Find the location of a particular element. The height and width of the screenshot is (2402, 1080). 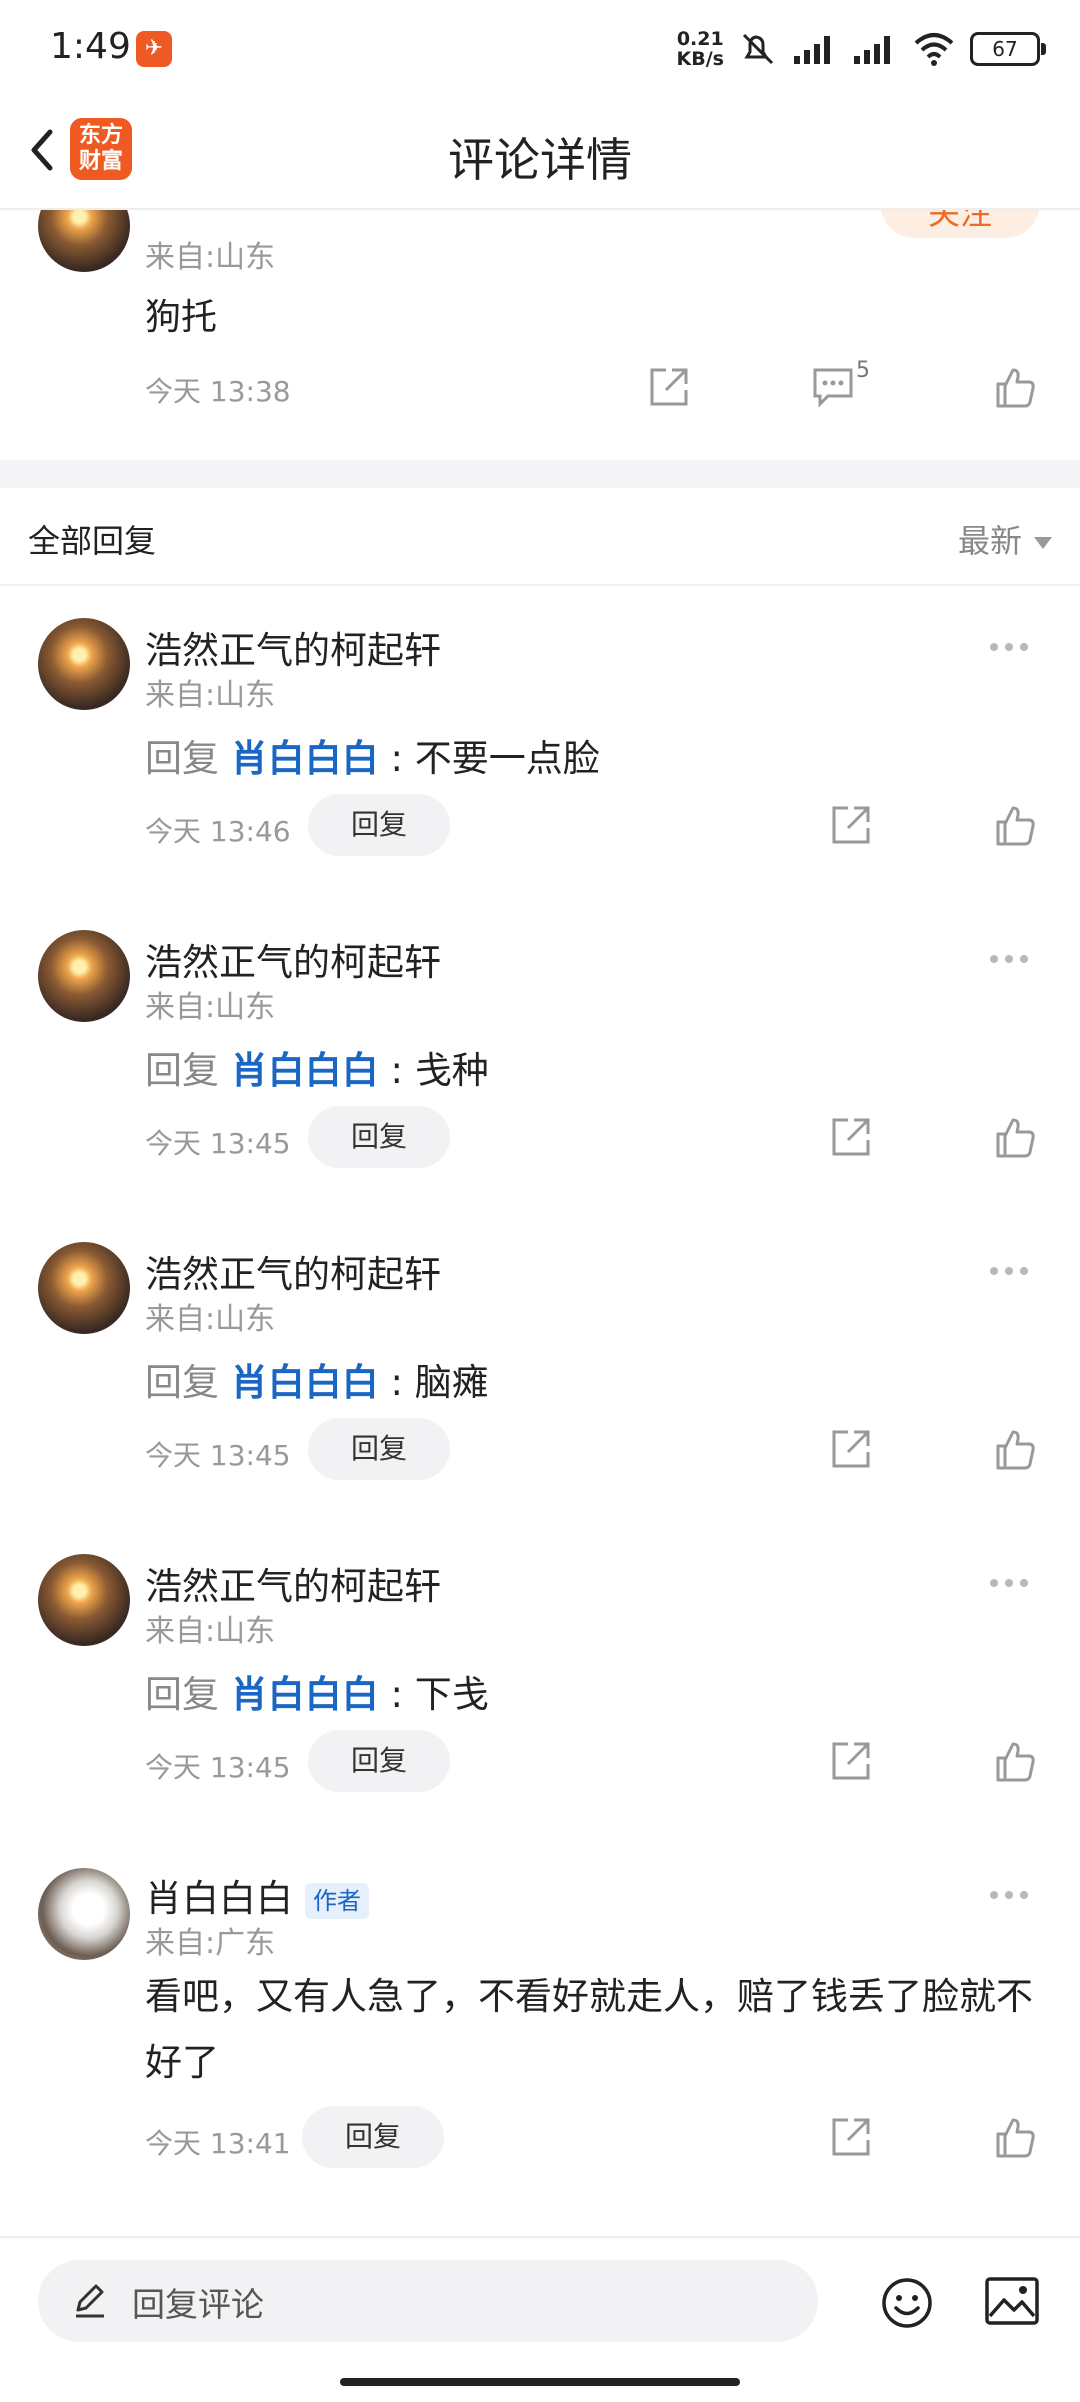

replies-section-header: 全部回复 最新 is located at coordinates (540, 537).